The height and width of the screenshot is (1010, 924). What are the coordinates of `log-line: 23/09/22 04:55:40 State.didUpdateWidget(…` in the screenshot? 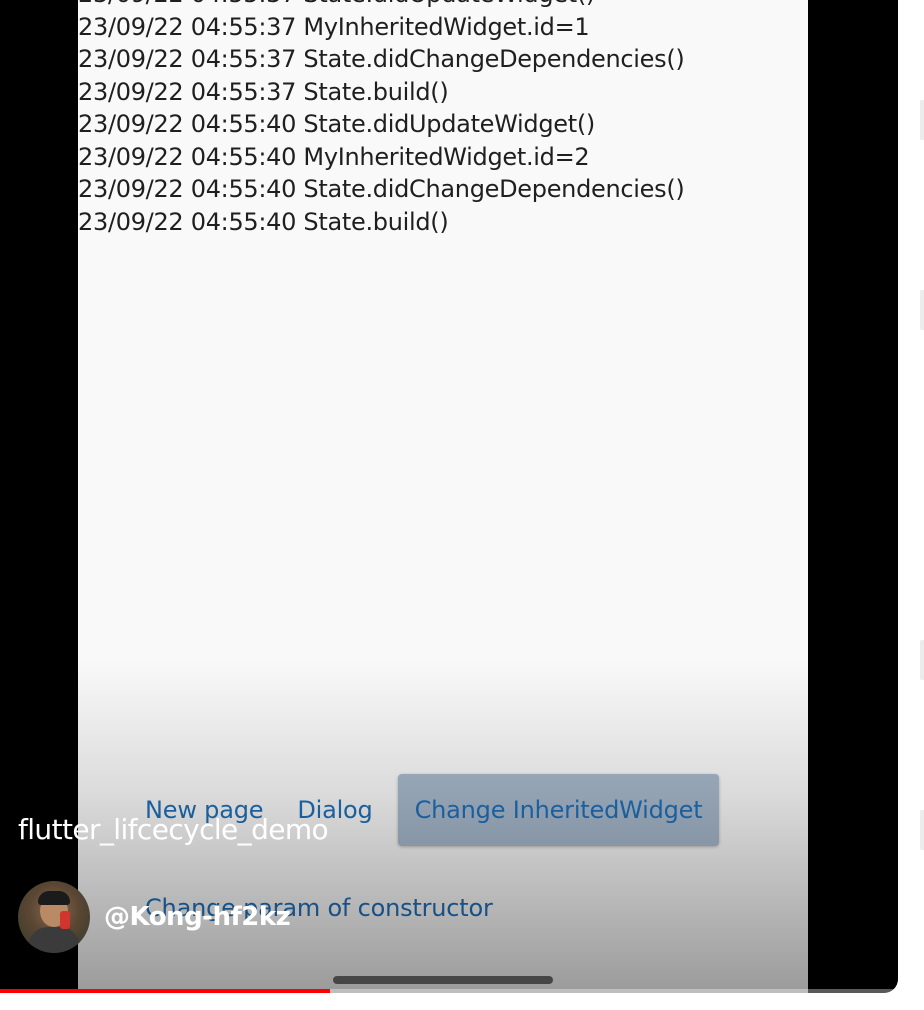 It's located at (336, 124).